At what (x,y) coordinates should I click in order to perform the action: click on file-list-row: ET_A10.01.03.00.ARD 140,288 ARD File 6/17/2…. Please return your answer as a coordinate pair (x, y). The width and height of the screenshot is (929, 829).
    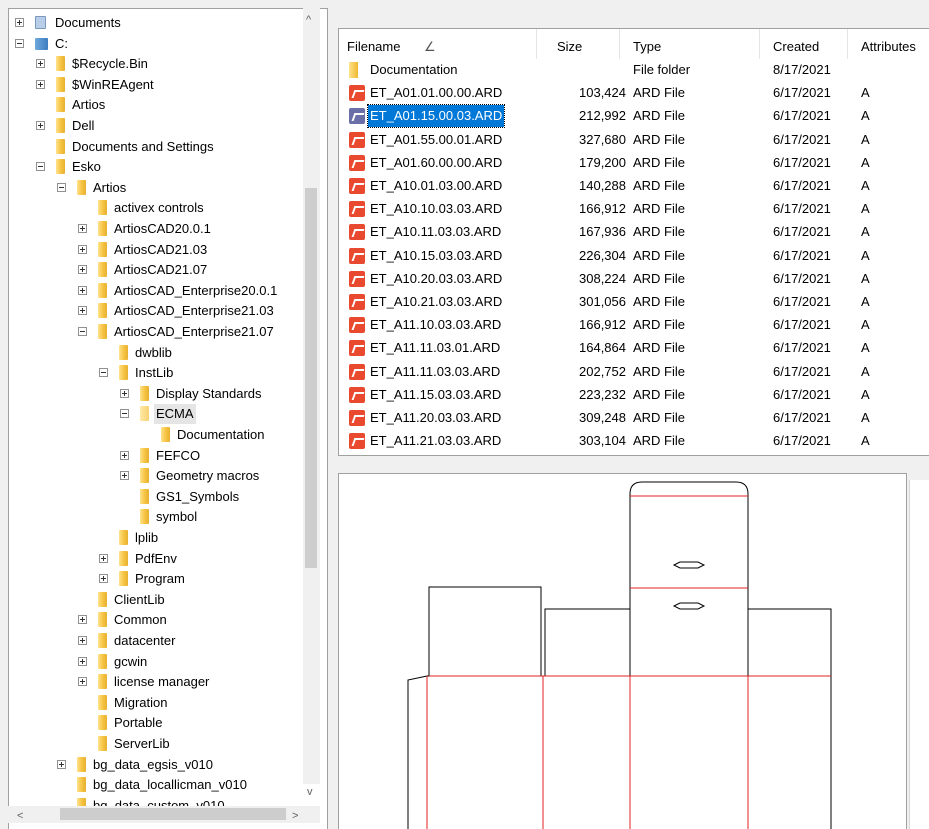
    Looking at the image, I should click on (634, 186).